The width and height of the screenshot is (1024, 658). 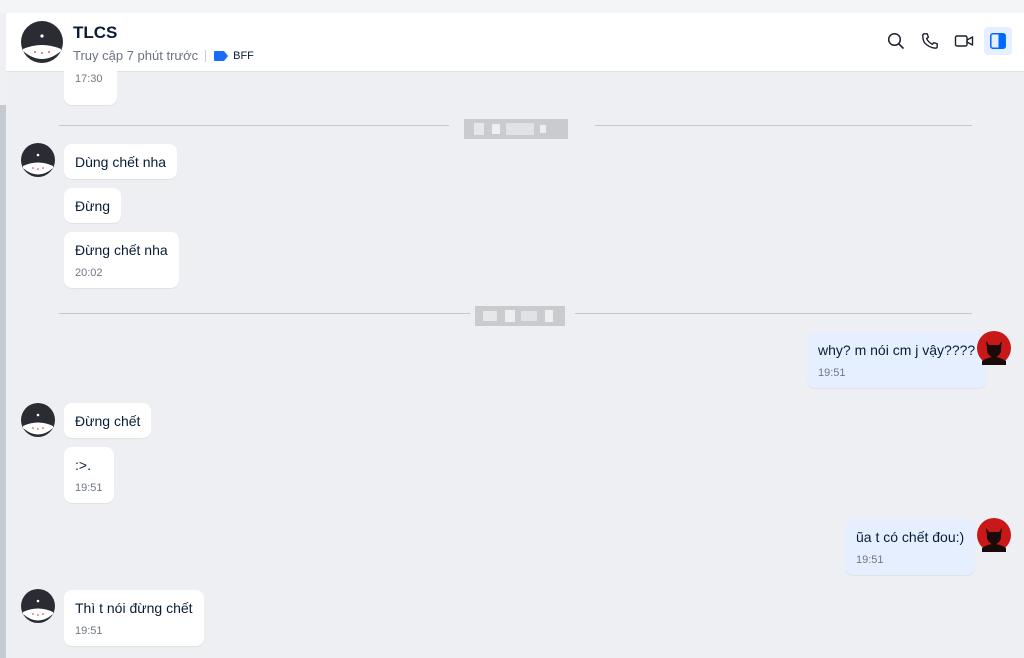 What do you see at coordinates (897, 360) in the screenshot?
I see `my-message-bubble: why? m nói cm j vậy???? 19:51` at bounding box center [897, 360].